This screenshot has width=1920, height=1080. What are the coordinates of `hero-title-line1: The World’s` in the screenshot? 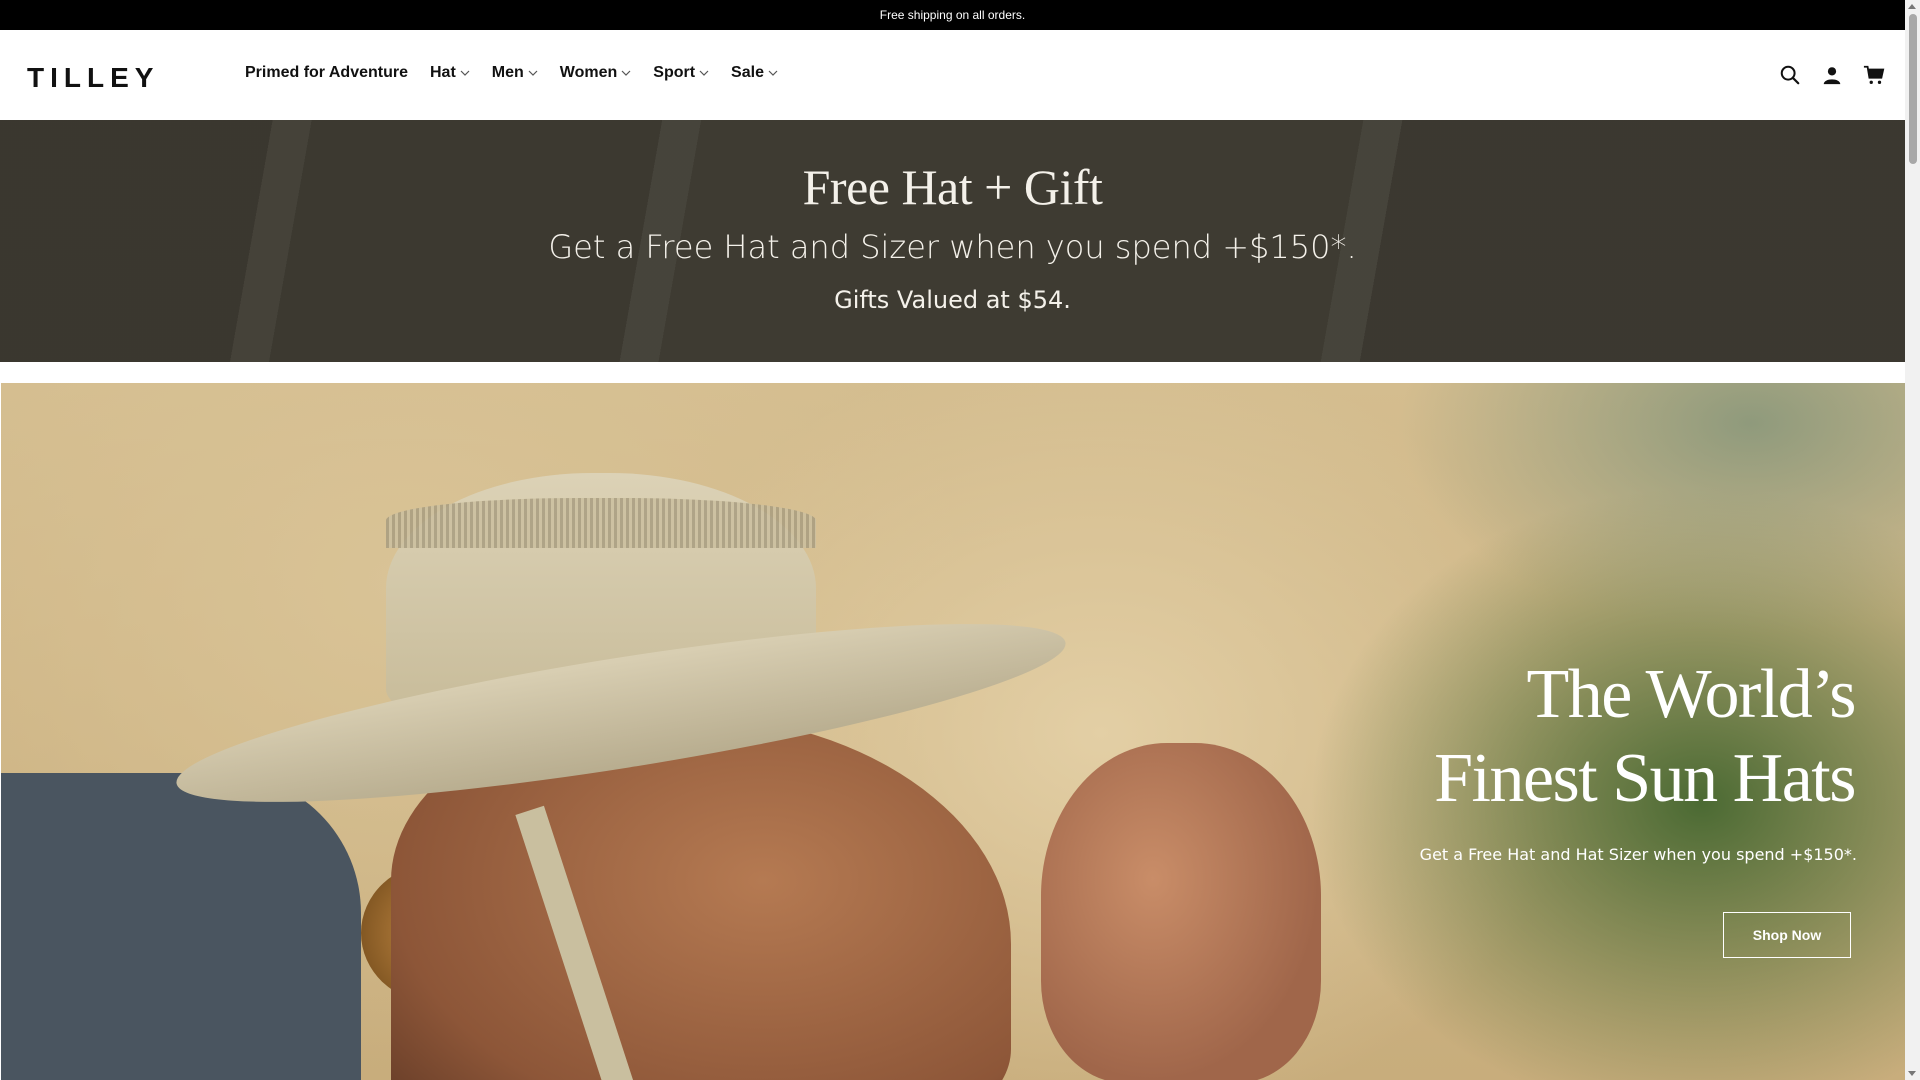 It's located at (1691, 694).